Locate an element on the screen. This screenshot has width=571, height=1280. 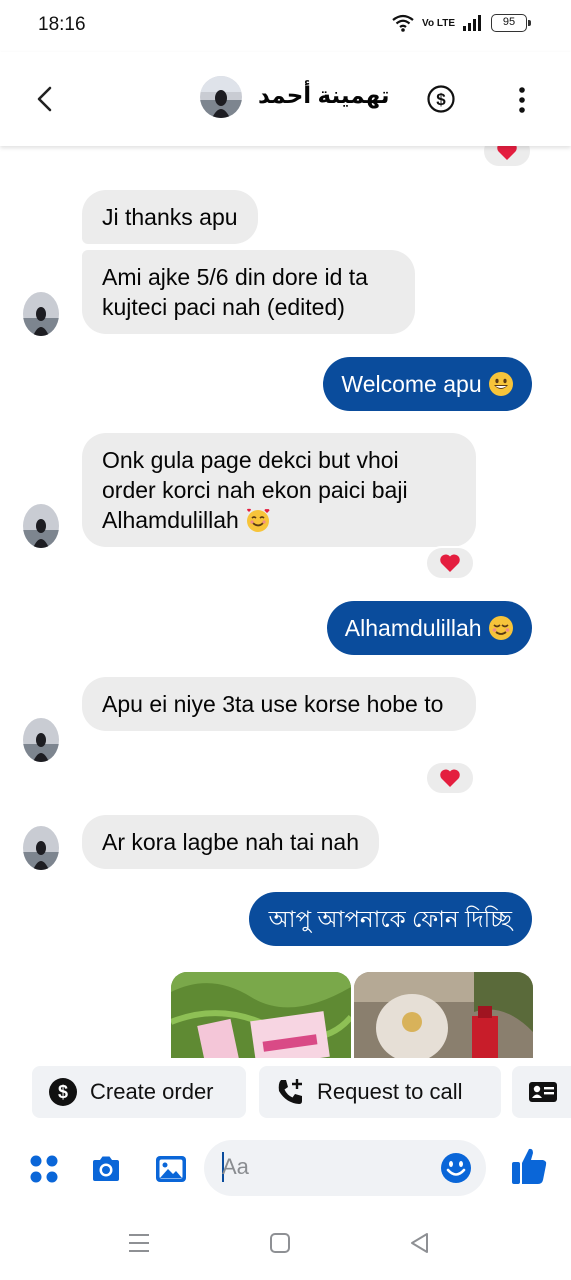
contact-card-icon is located at coordinates (543, 1092).